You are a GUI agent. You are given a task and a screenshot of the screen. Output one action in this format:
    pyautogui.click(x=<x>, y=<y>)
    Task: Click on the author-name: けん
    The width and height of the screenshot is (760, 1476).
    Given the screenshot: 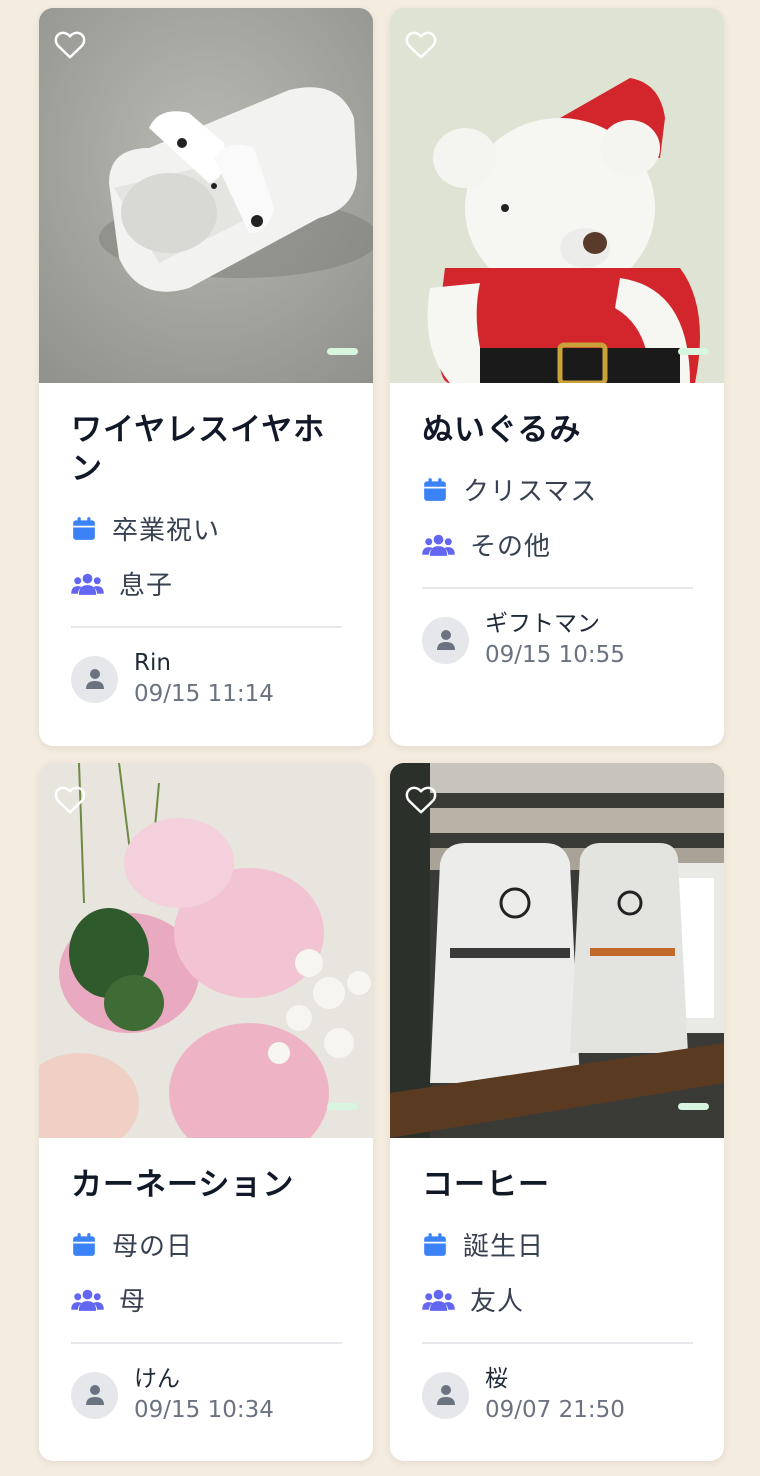 What is the action you would take?
    pyautogui.click(x=157, y=1379)
    